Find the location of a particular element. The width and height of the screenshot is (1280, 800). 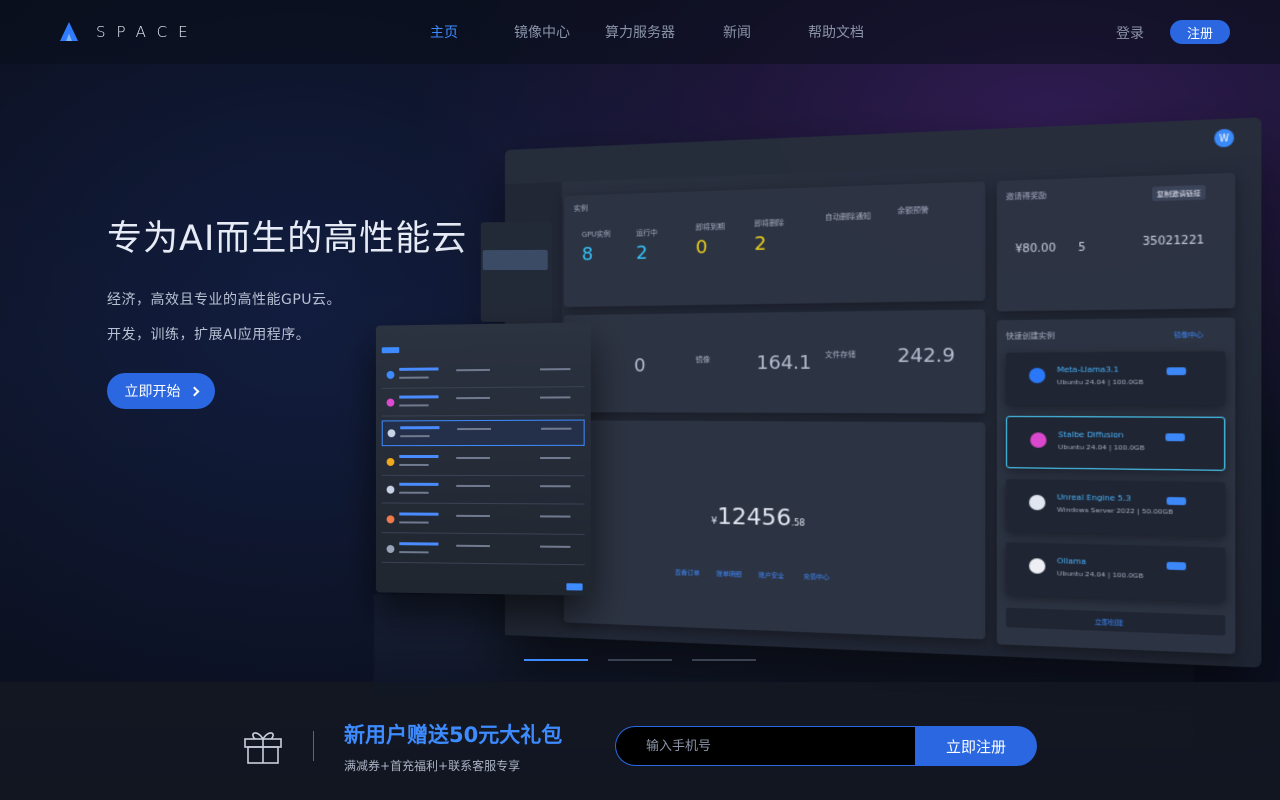

nav-image-center: 镜像中心 is located at coordinates (542, 32).